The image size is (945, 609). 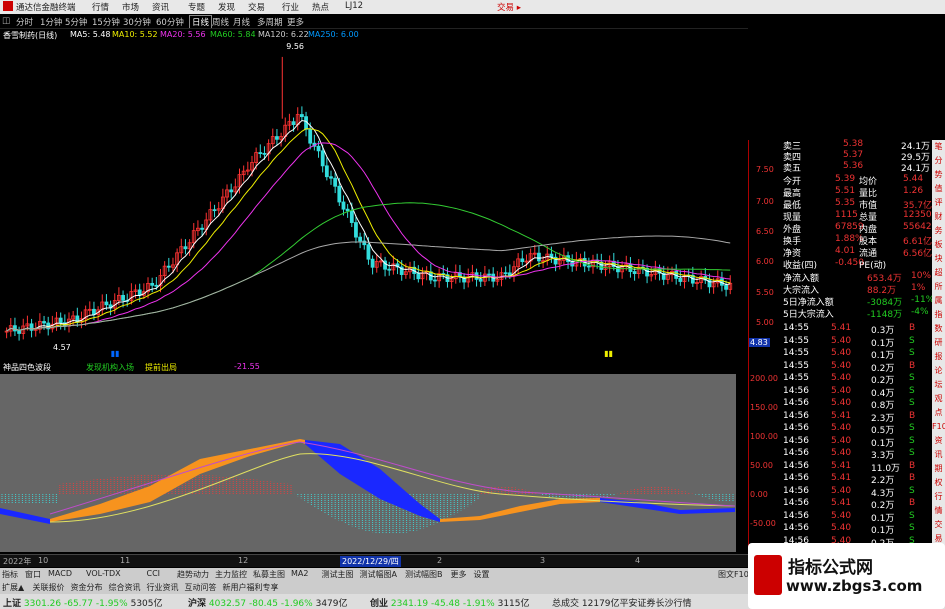 What do you see at coordinates (543, 560) in the screenshot?
I see `date-tick: 3` at bounding box center [543, 560].